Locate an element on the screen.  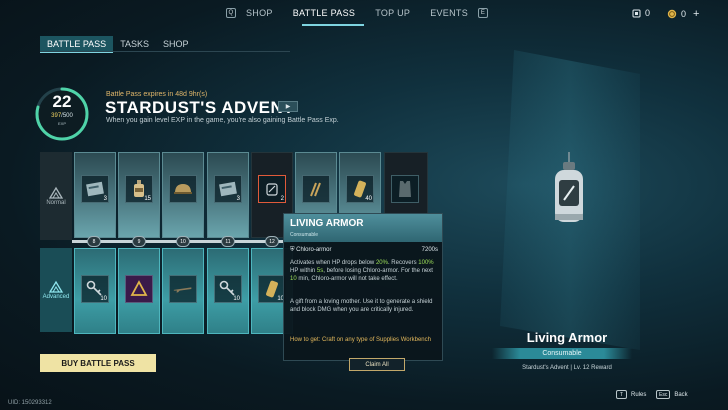
reward-slot: 2 is located at coordinates (272, 189).